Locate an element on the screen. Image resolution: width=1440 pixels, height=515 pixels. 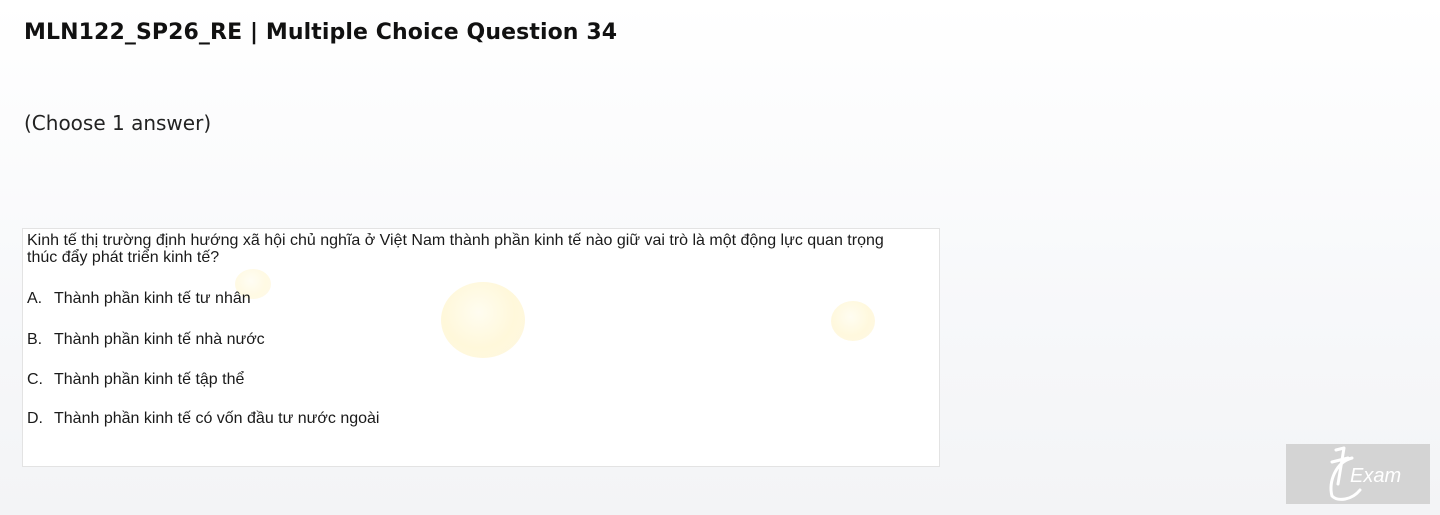
answer-option-c: C. Thành phần kinh tế tập thể is located at coordinates (135, 380).